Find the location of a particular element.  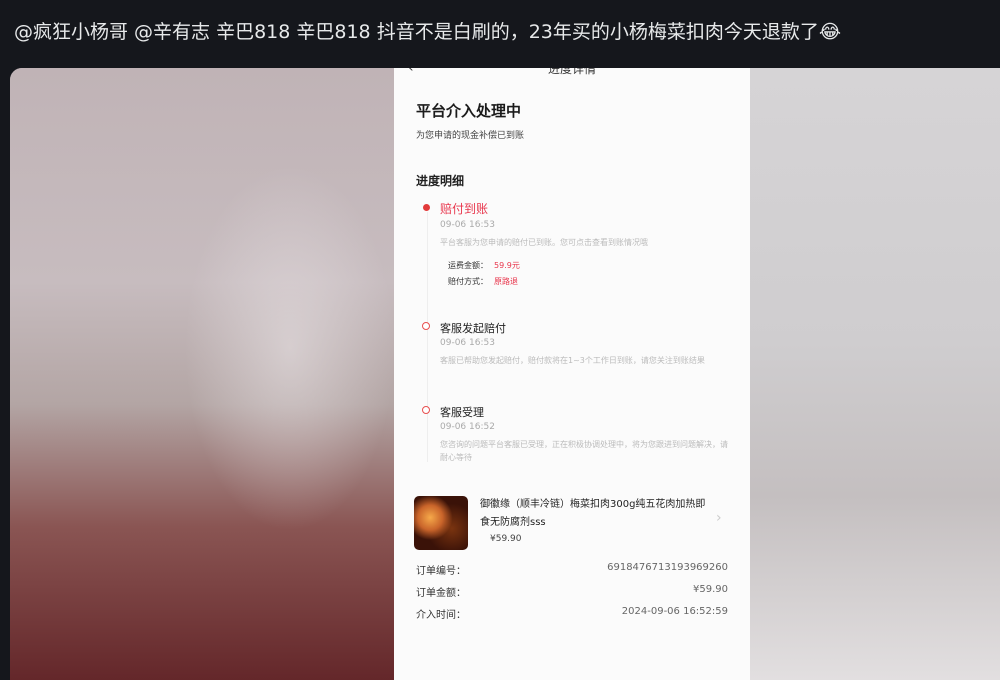

product-name: 御徽缘（顺丰冷链）梅菜扣肉300g纯五花肉加热即食无防腐剂sss is located at coordinates (593, 513).